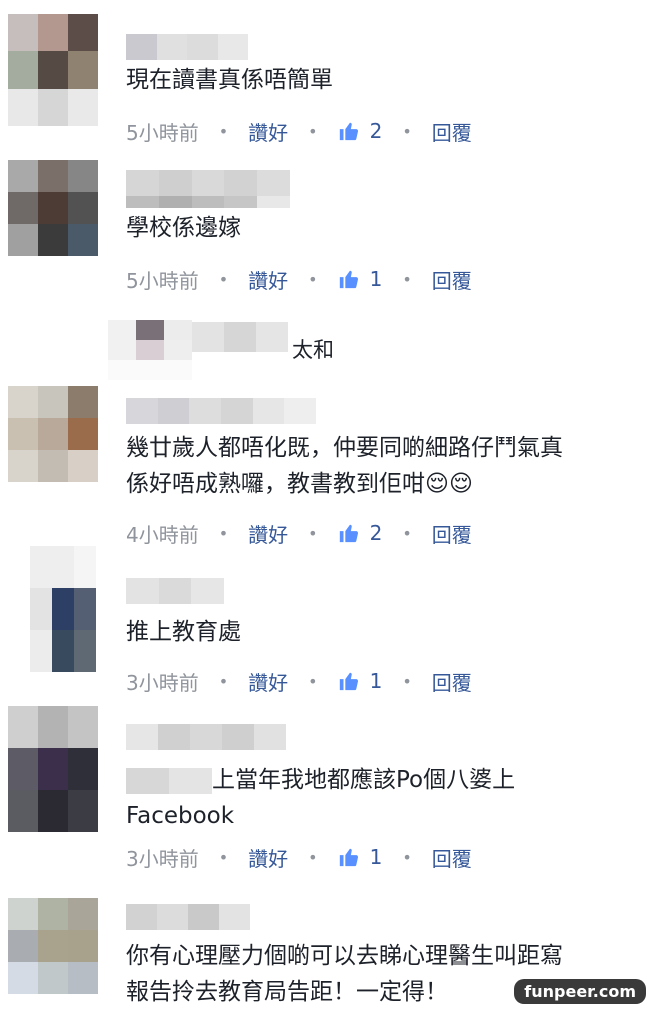 The height and width of the screenshot is (1014, 660). What do you see at coordinates (344, 466) in the screenshot?
I see `comment-text: 幾廿歲人都唔化既，仲要同啲細路仔鬥氣真 係好唔成熟囉，教書教到佢咁😌😌` at bounding box center [344, 466].